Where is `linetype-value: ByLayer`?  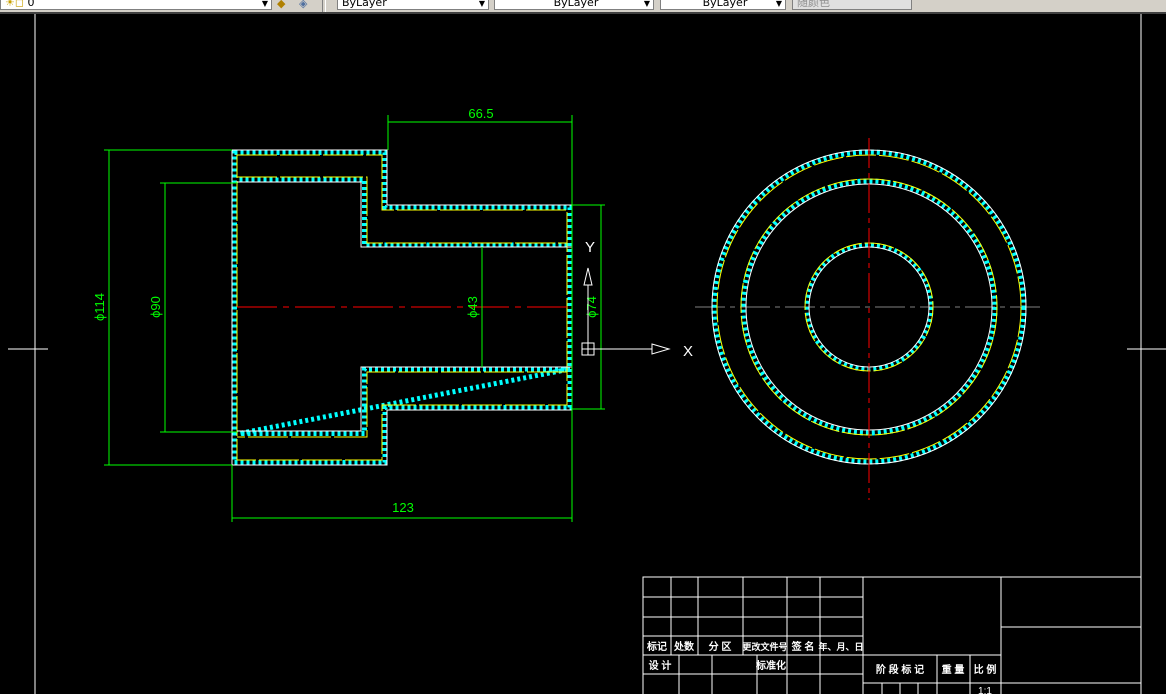 linetype-value: ByLayer is located at coordinates (576, 4).